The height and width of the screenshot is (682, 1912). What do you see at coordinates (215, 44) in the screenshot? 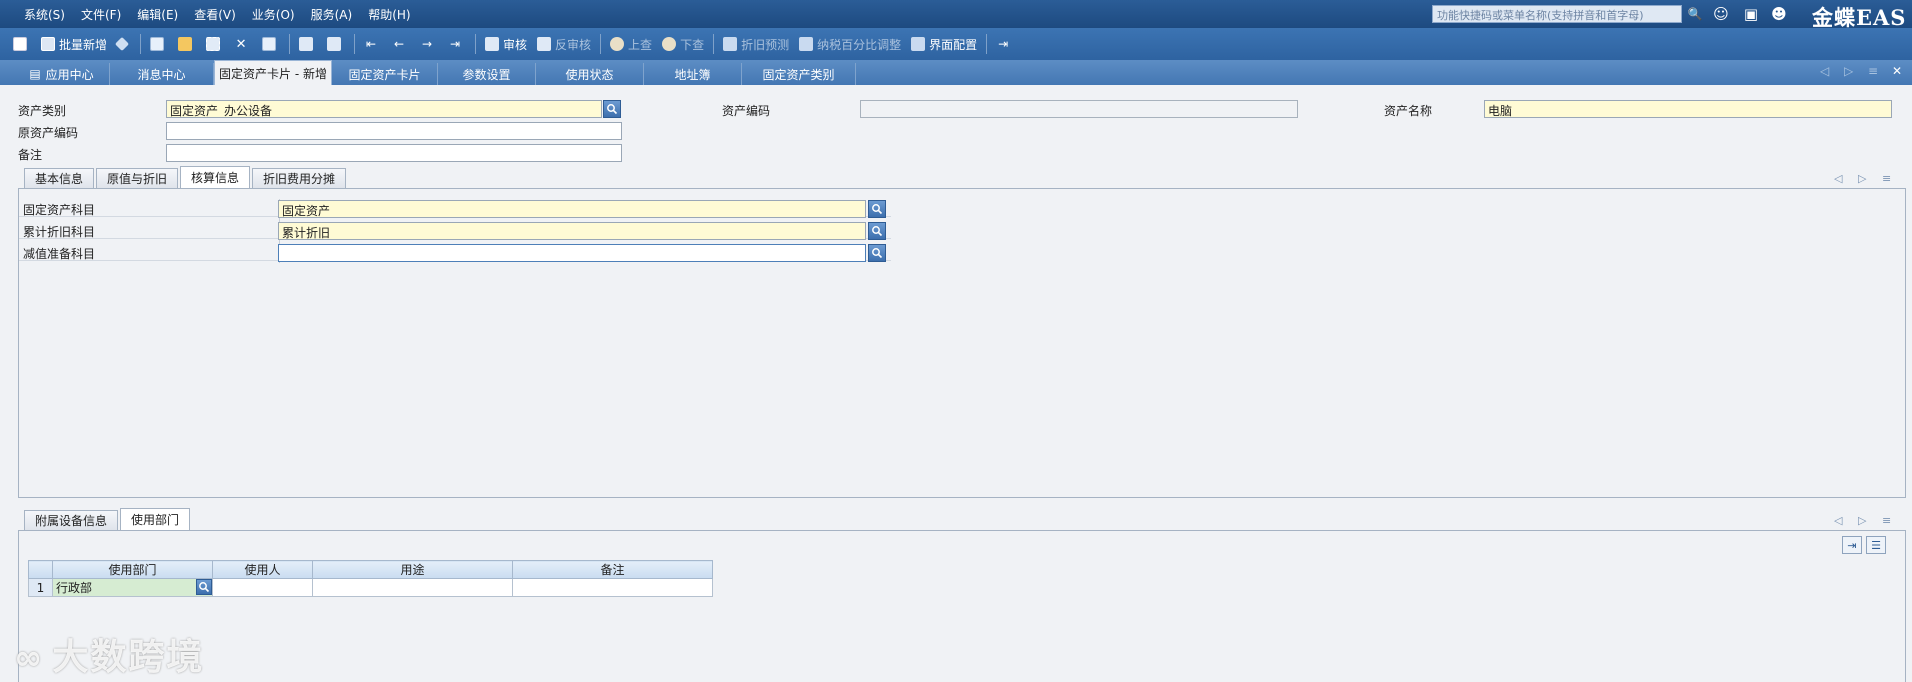
I see `copy-button` at bounding box center [215, 44].